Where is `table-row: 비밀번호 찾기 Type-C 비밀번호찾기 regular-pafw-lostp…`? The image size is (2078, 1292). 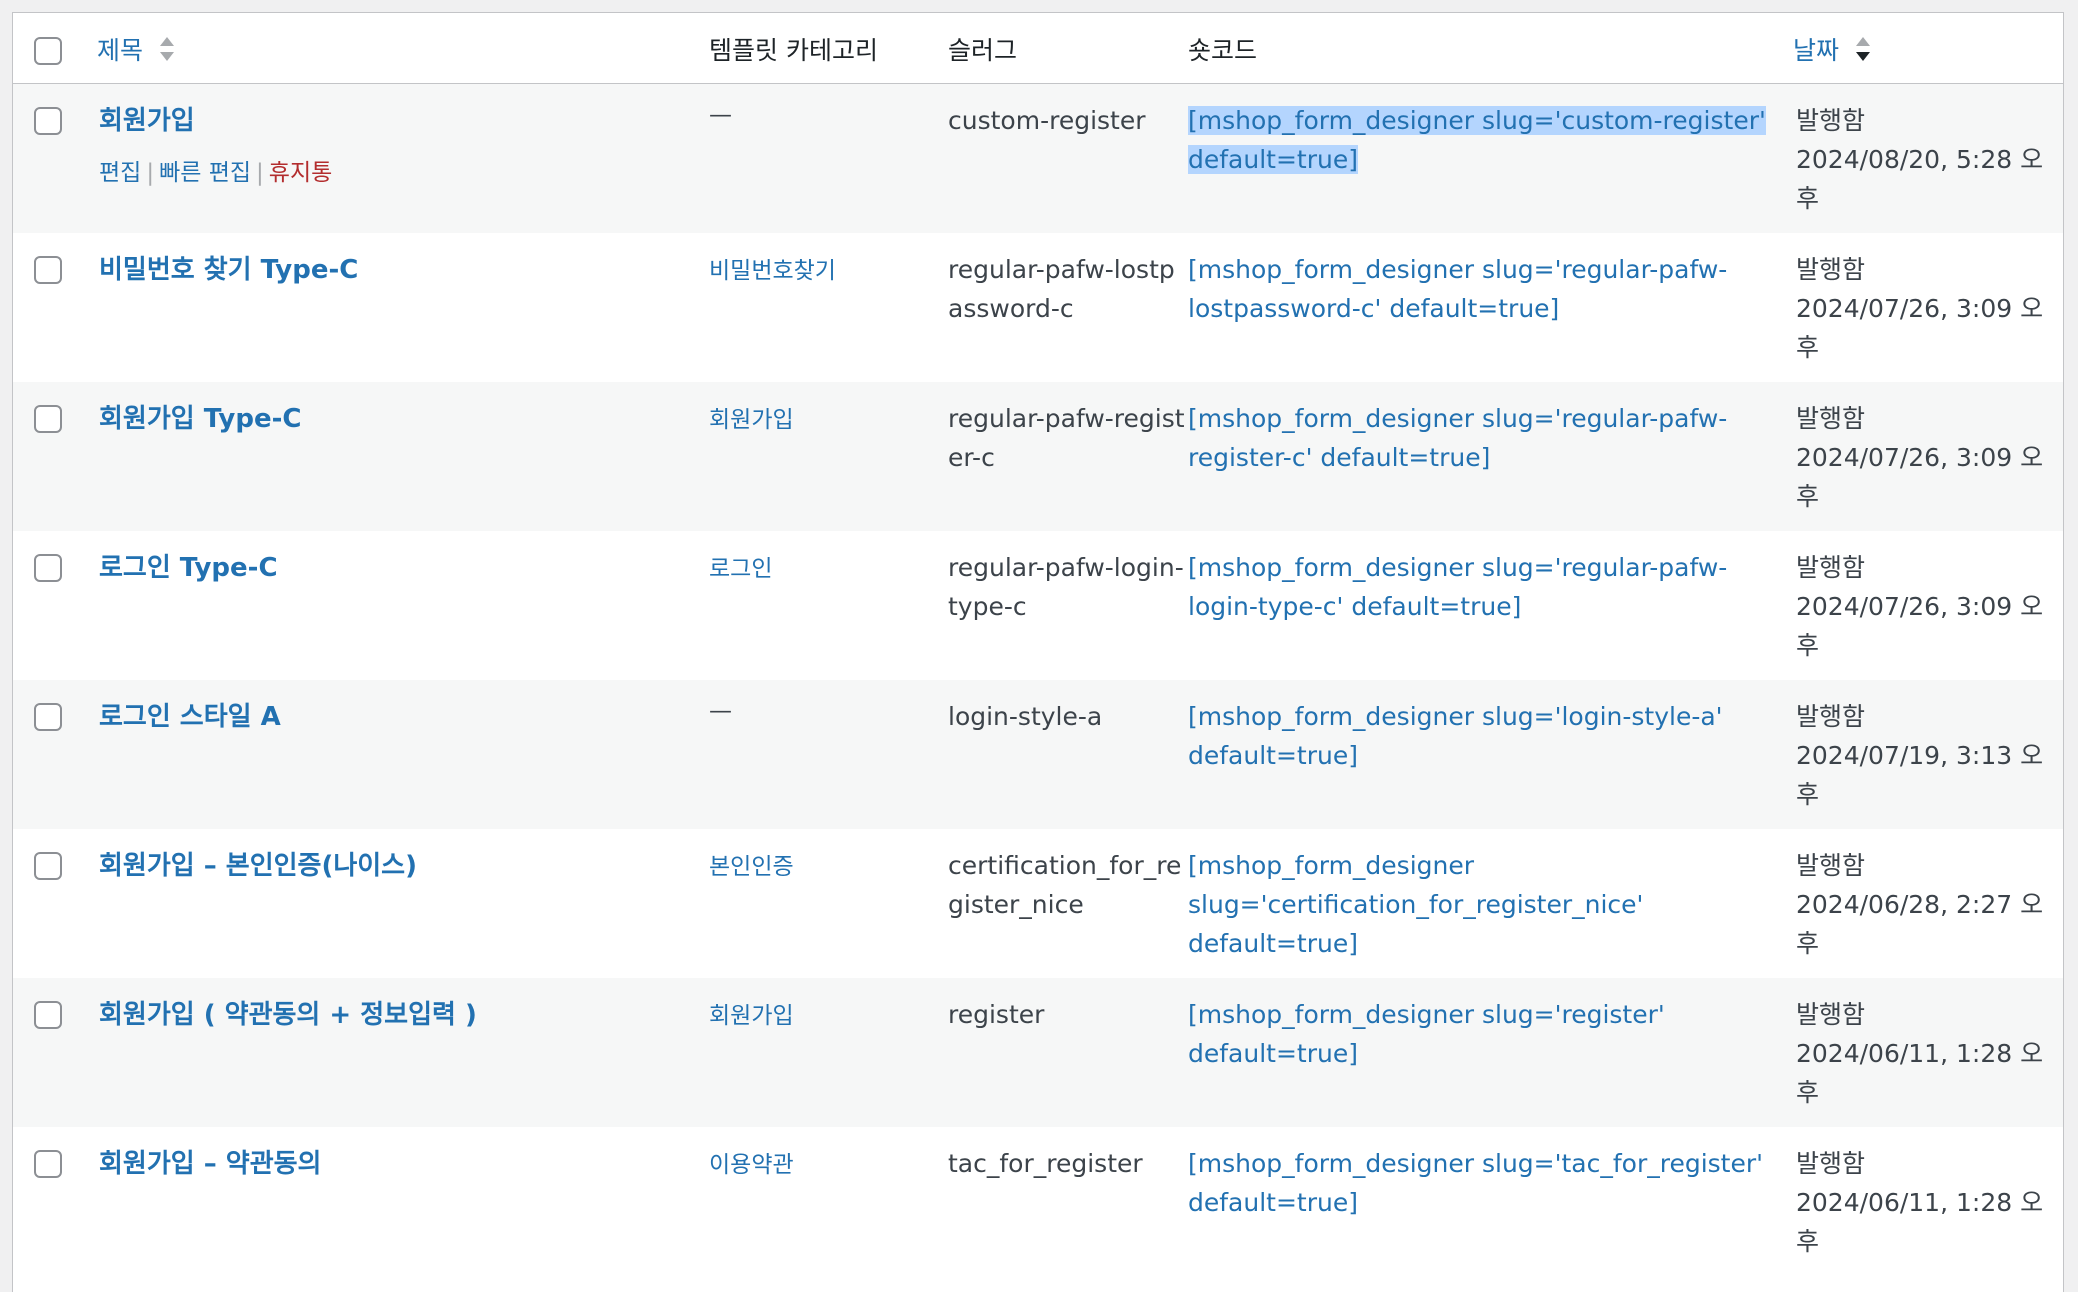 table-row: 비밀번호 찾기 Type-C 비밀번호찾기 regular-pafw-lostp… is located at coordinates (1038, 307).